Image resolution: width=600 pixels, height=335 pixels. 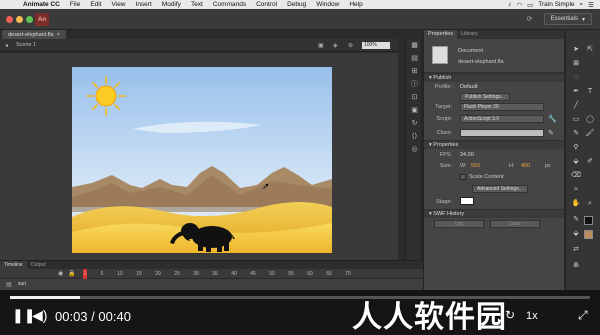 What do you see at coordinates (171, 4) in the screenshot?
I see `menu-modify: Modify` at bounding box center [171, 4].